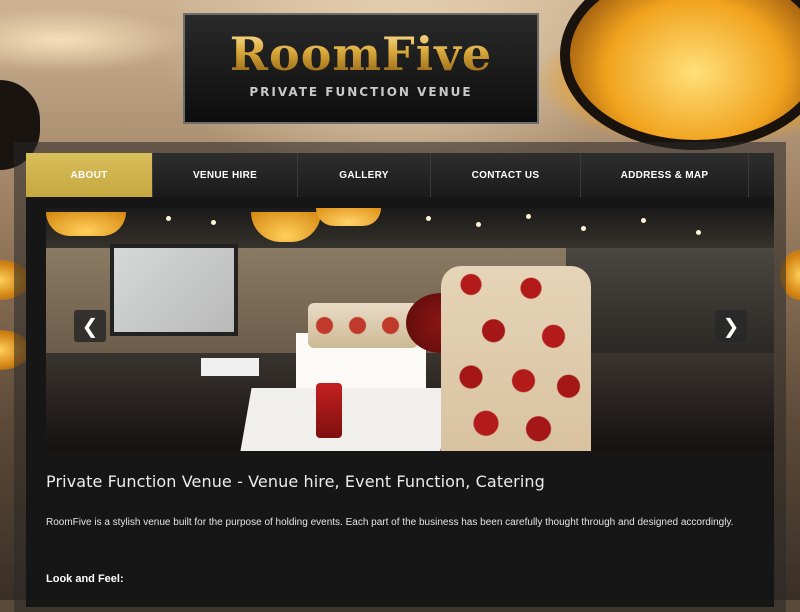 This screenshot has width=800, height=612. Describe the element at coordinates (761, 175) in the screenshot. I see `nav-filler` at that location.